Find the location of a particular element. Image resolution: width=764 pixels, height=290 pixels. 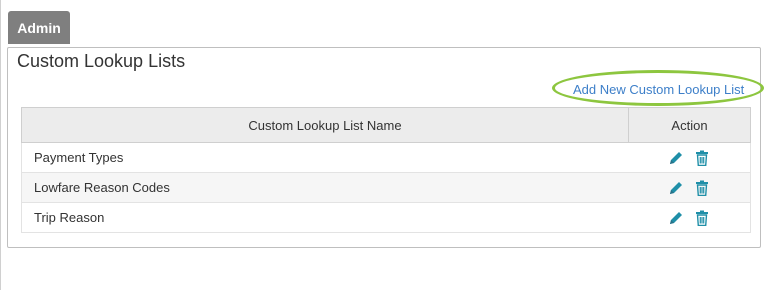

column-header-action: Action is located at coordinates (689, 125).